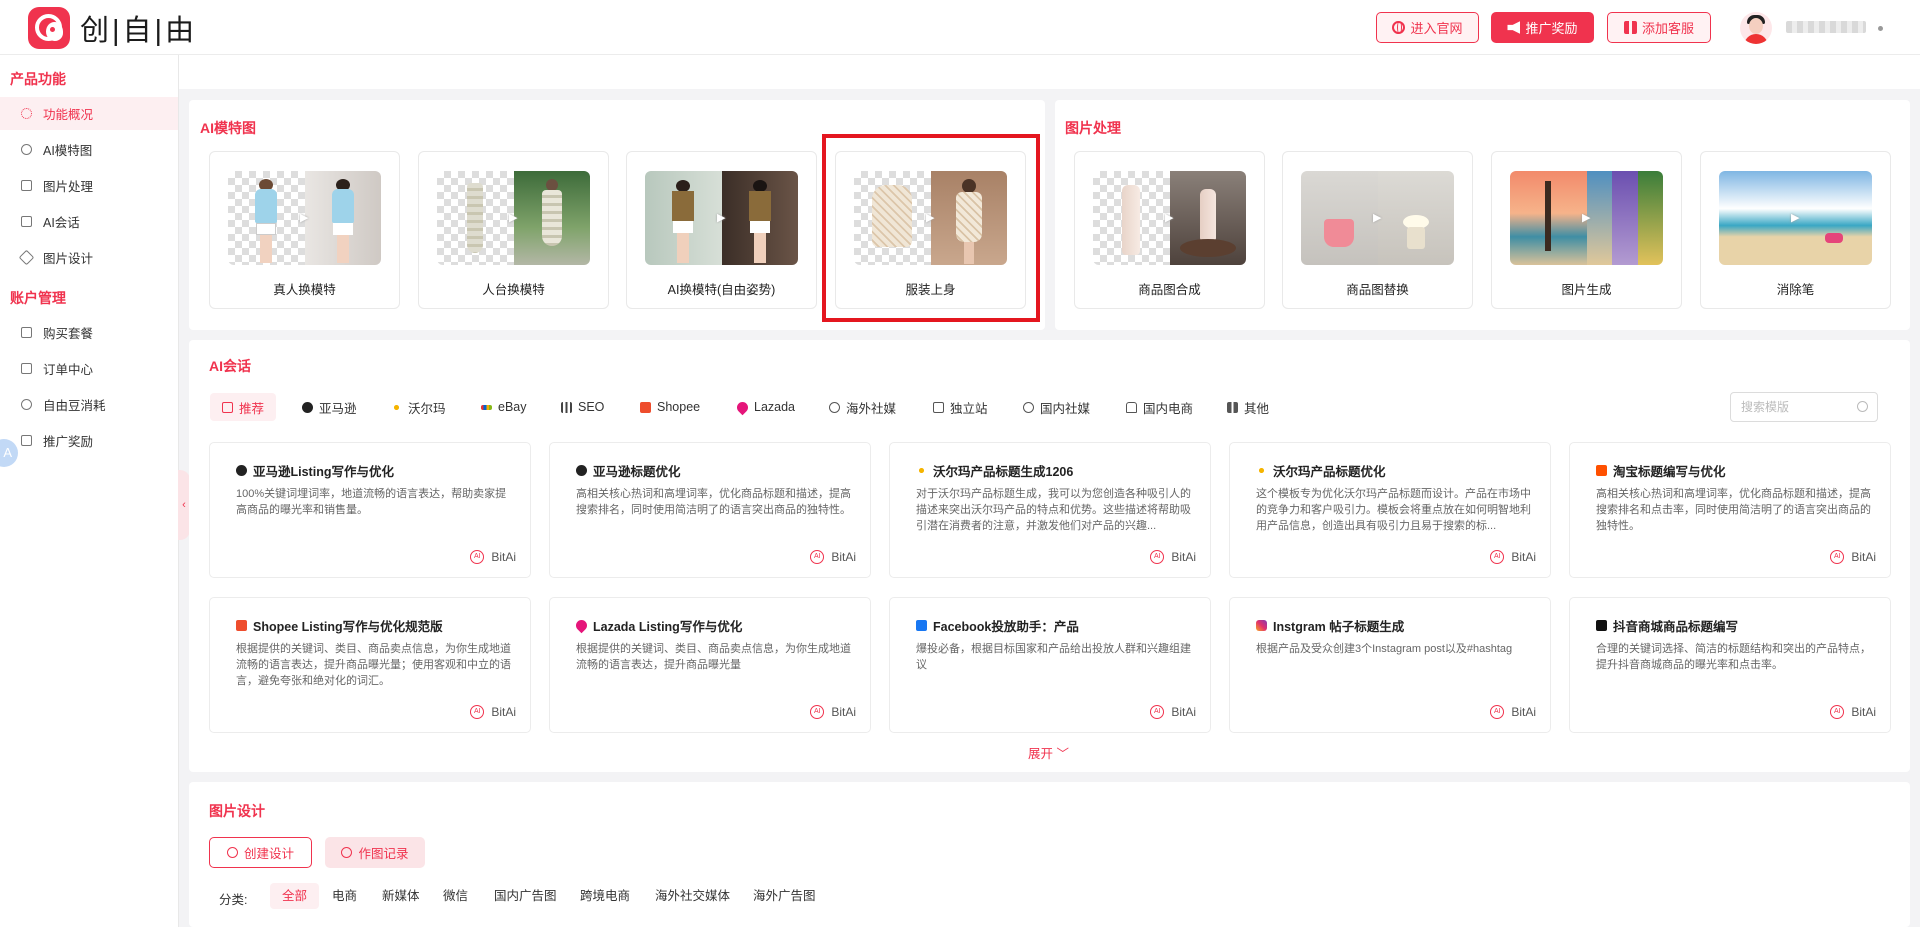 Image resolution: width=1920 pixels, height=927 pixels. Describe the element at coordinates (1586, 230) in the screenshot. I see `tool-card-generate: ▶ 图片生成` at that location.